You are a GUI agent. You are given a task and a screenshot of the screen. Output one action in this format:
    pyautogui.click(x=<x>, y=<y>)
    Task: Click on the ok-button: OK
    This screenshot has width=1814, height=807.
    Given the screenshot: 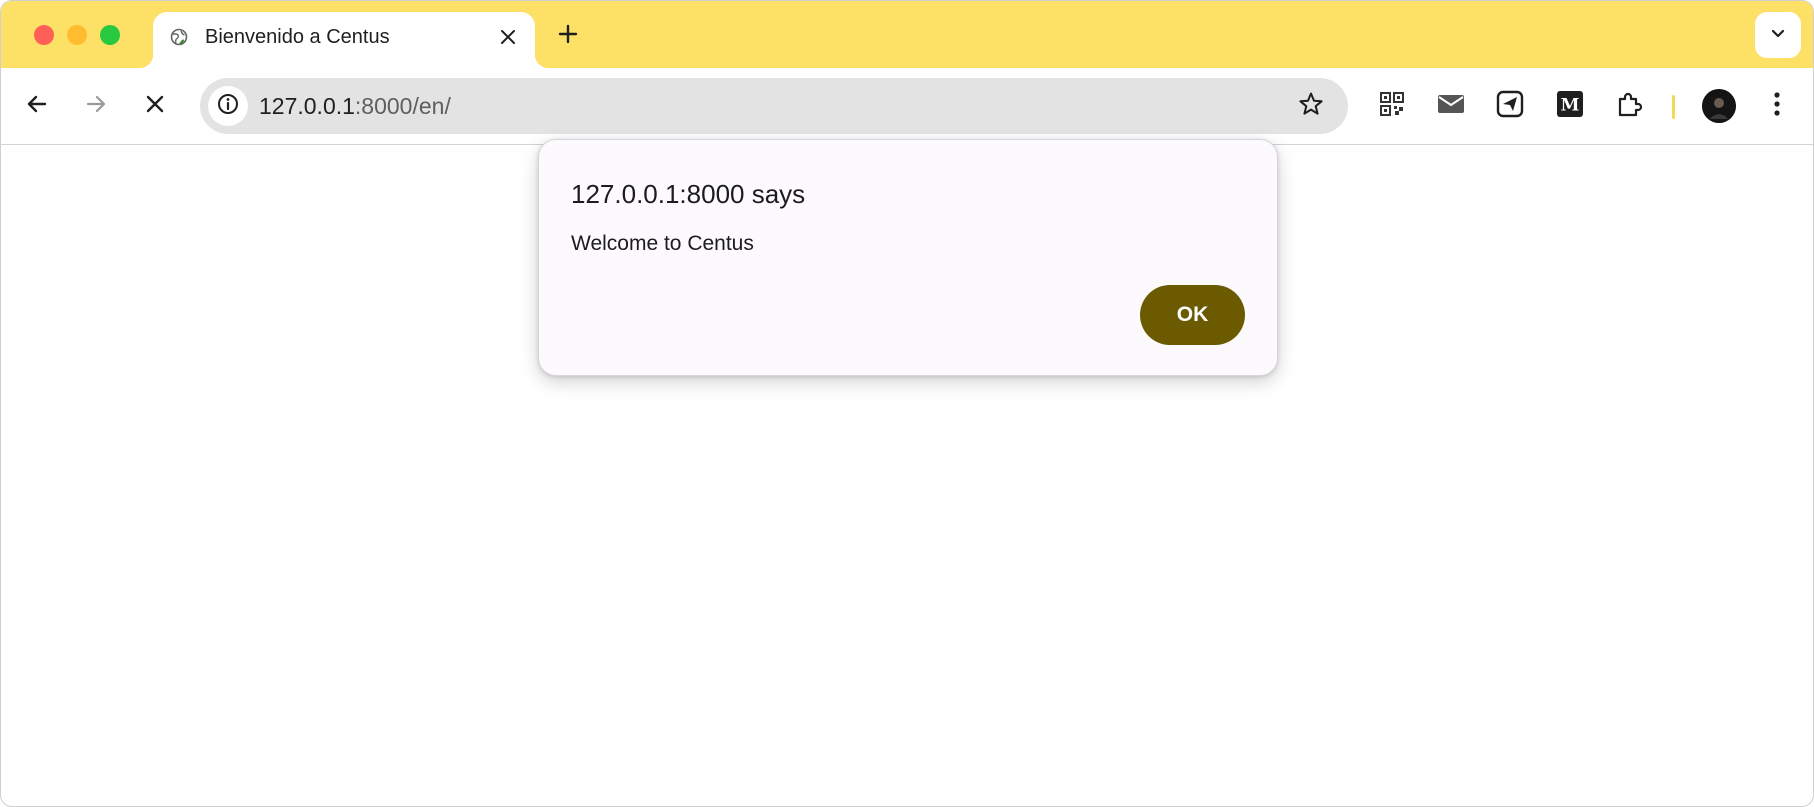 What is the action you would take?
    pyautogui.click(x=1192, y=315)
    